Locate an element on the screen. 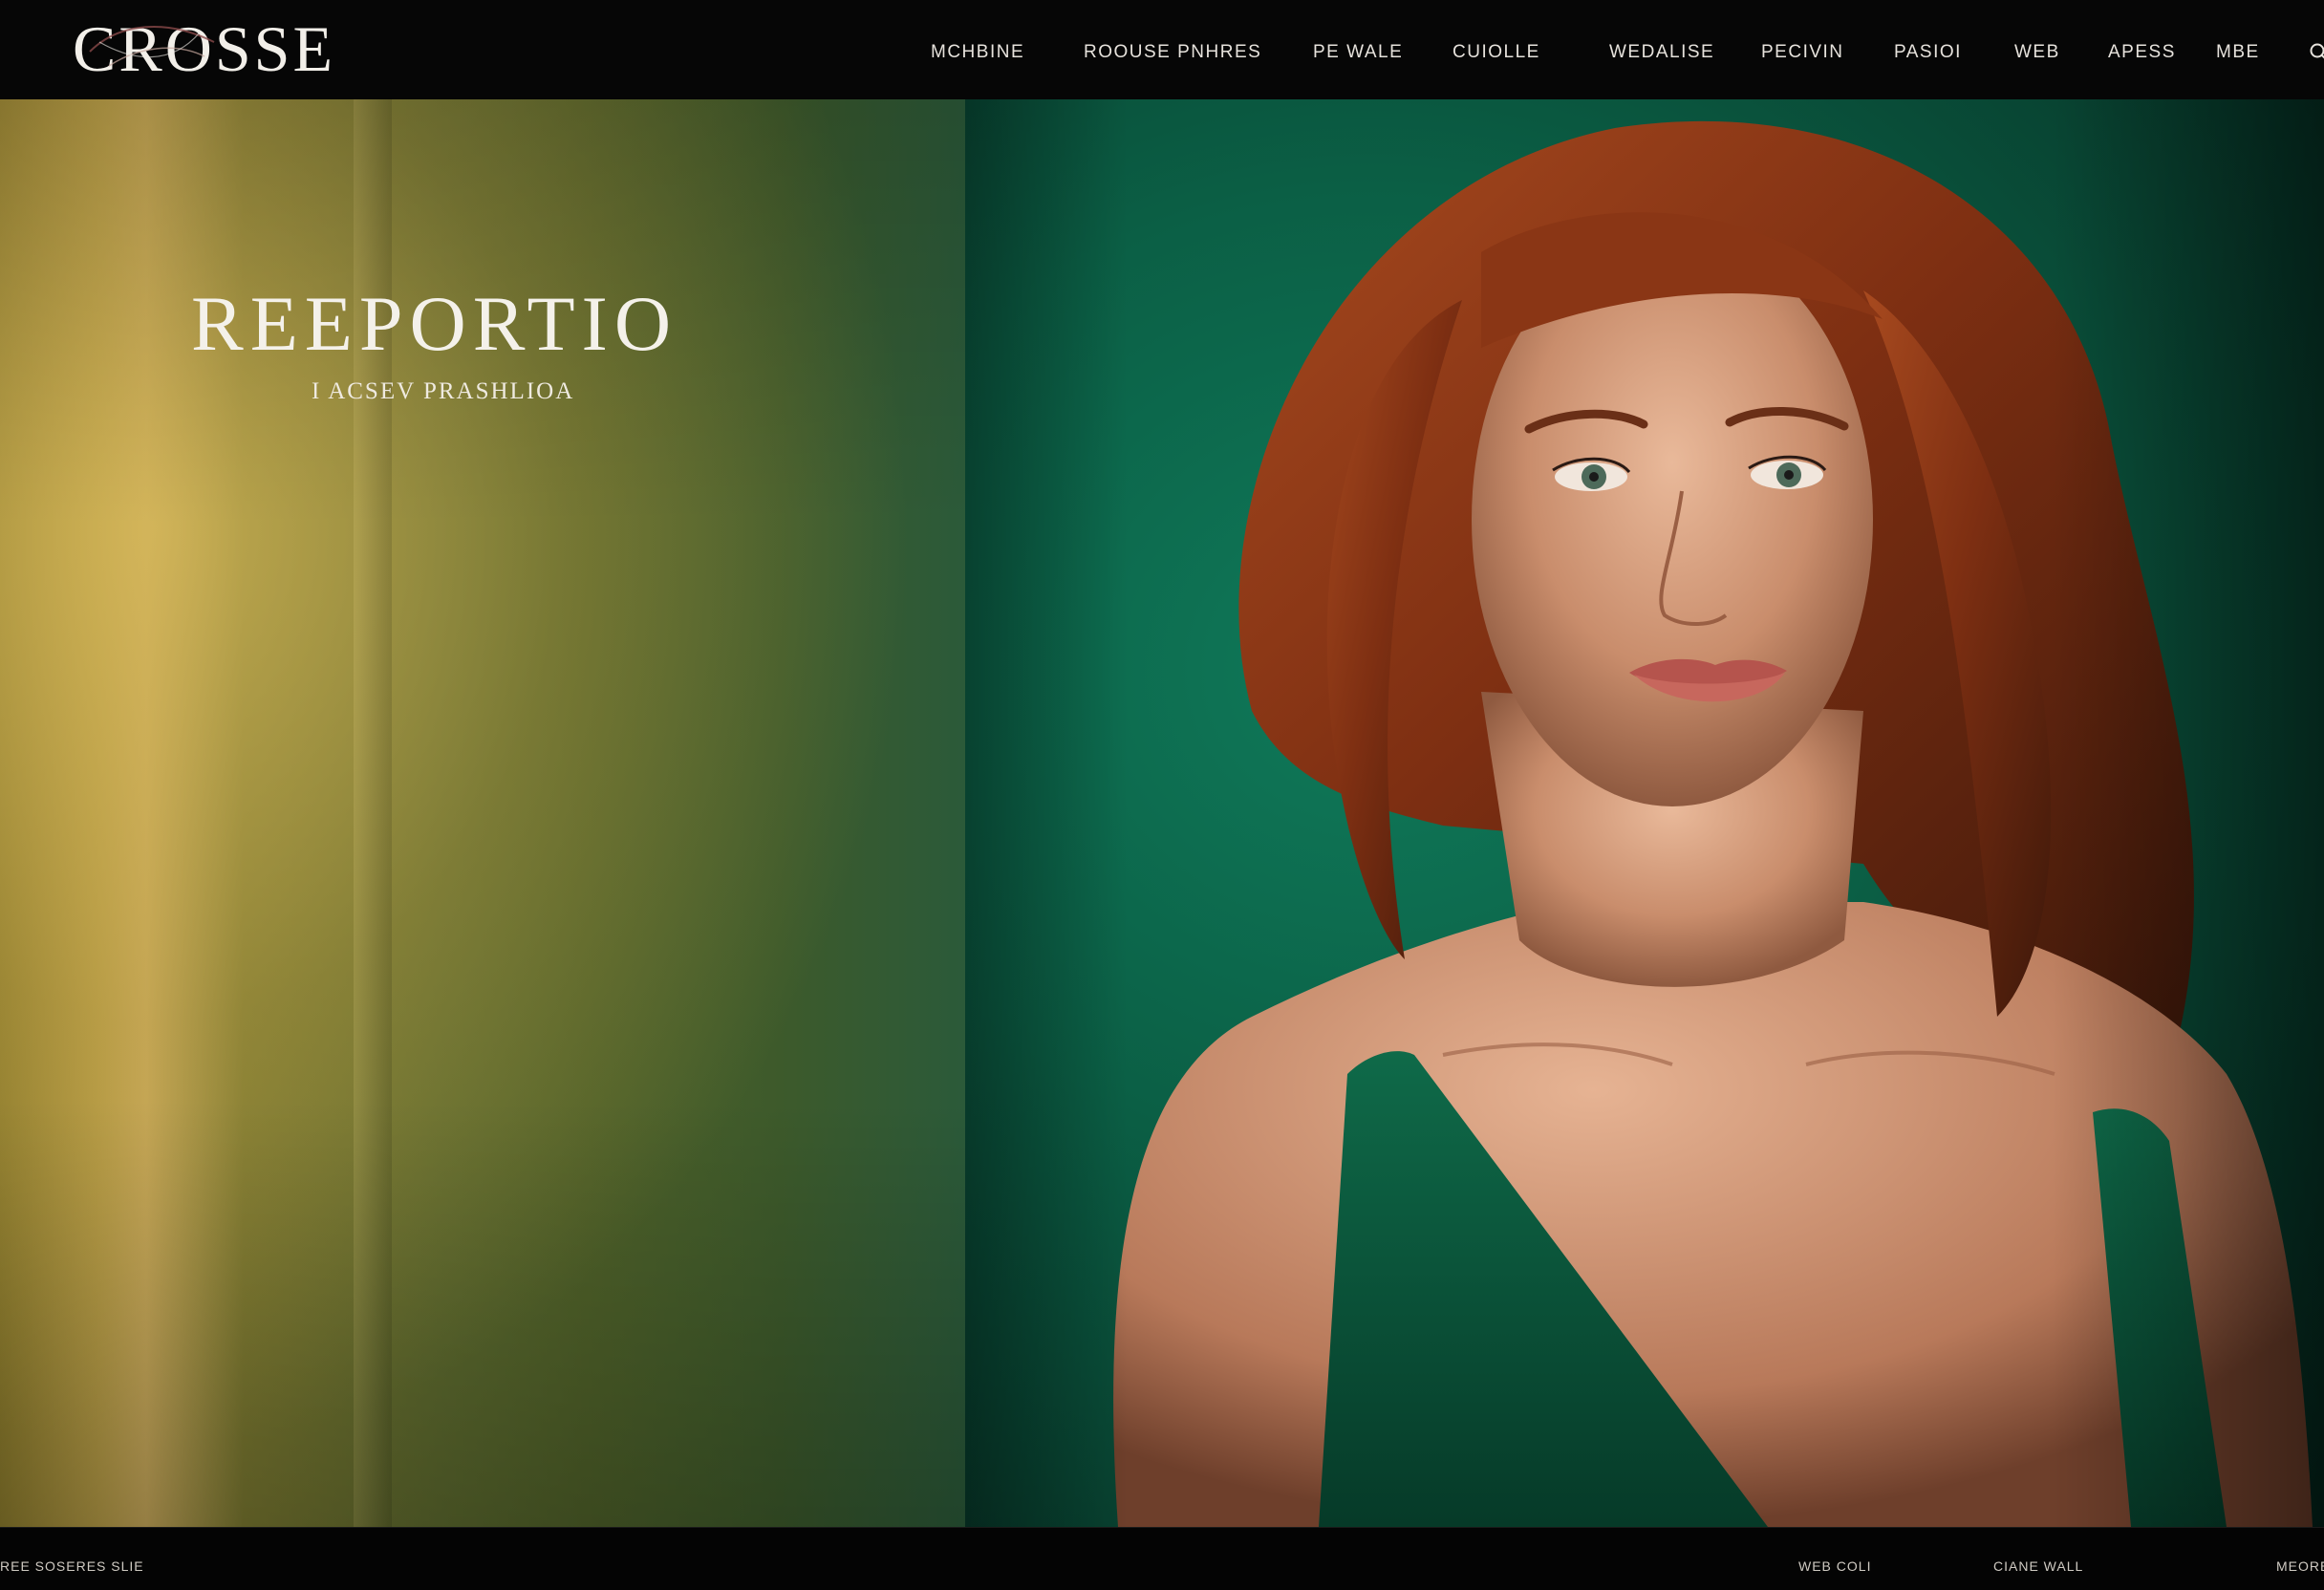  nav-item-3: PE WALE is located at coordinates (1358, 52).